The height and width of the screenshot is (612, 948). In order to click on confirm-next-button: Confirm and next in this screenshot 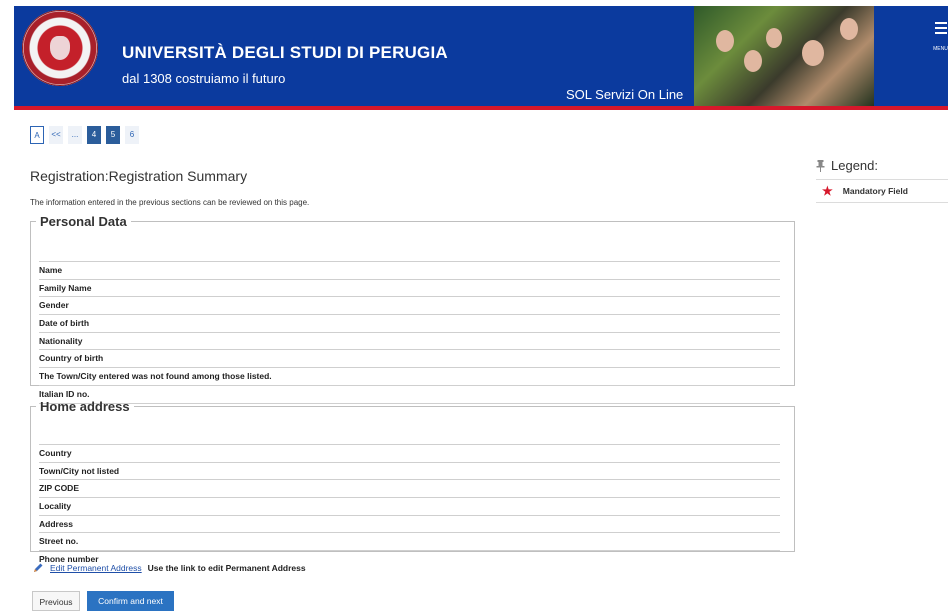, I will do `click(130, 601)`.